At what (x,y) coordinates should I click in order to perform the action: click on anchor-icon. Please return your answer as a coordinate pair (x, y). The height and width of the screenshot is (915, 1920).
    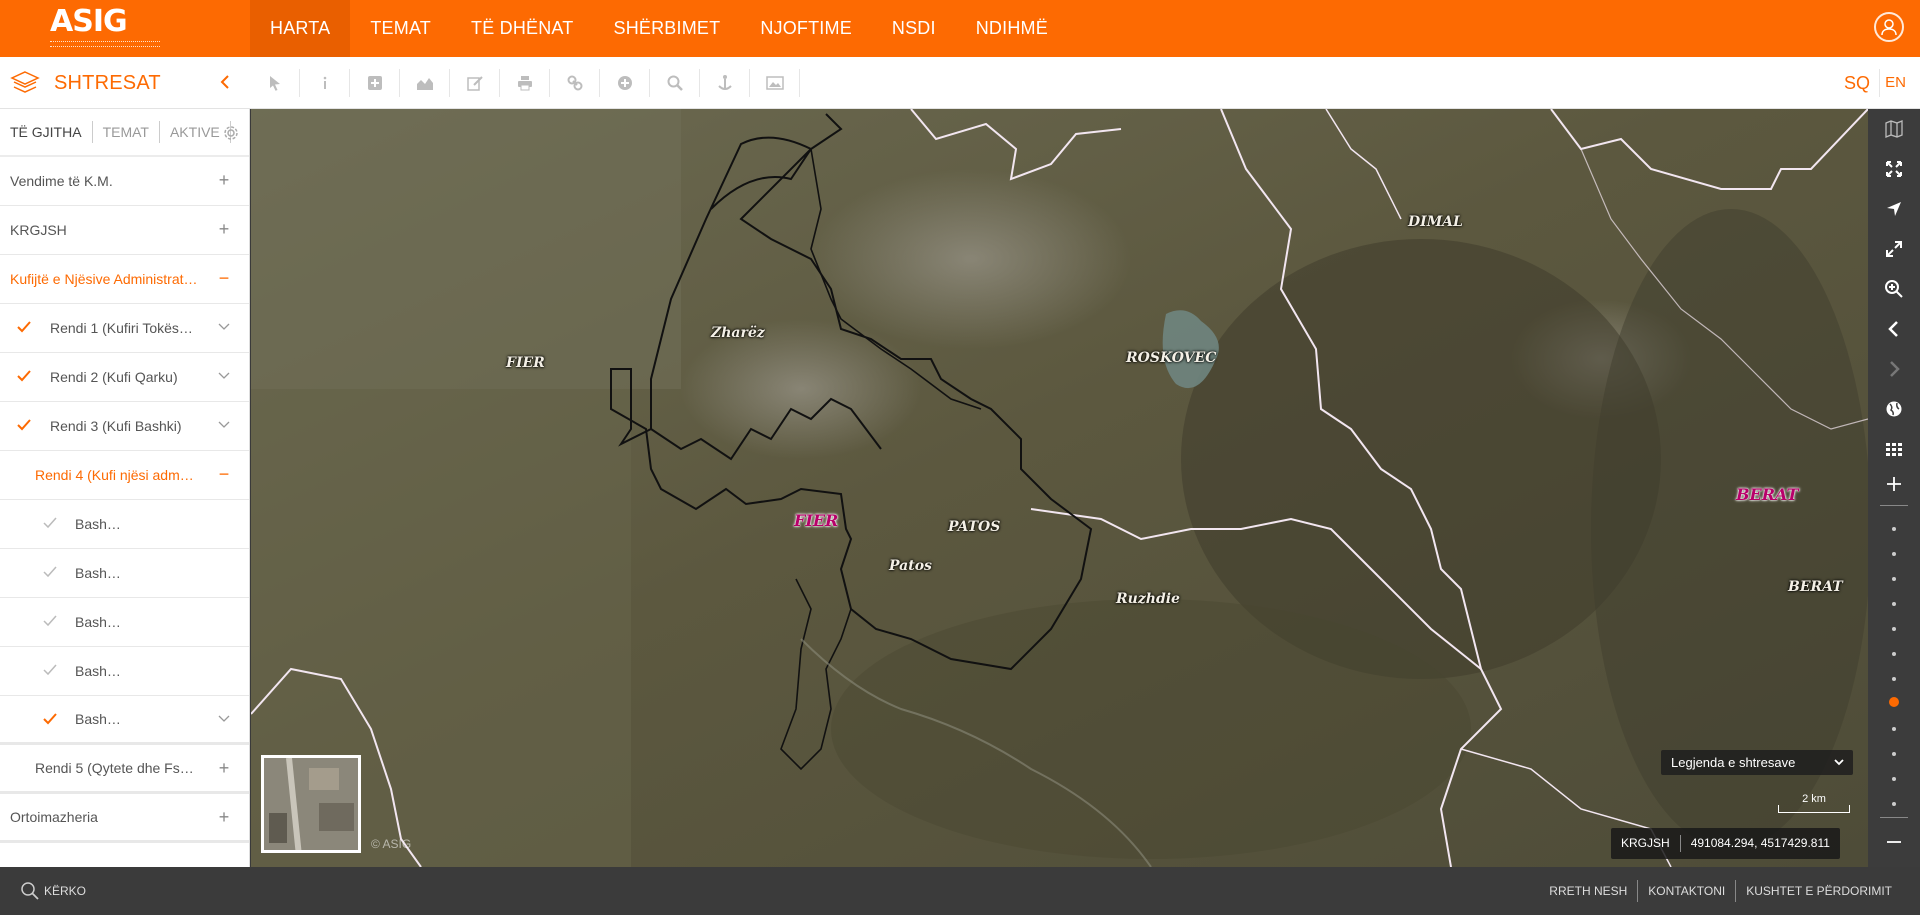
    Looking at the image, I should click on (725, 83).